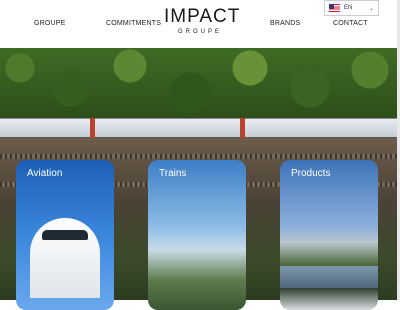  What do you see at coordinates (173, 173) in the screenshot?
I see `card-title: Trains` at bounding box center [173, 173].